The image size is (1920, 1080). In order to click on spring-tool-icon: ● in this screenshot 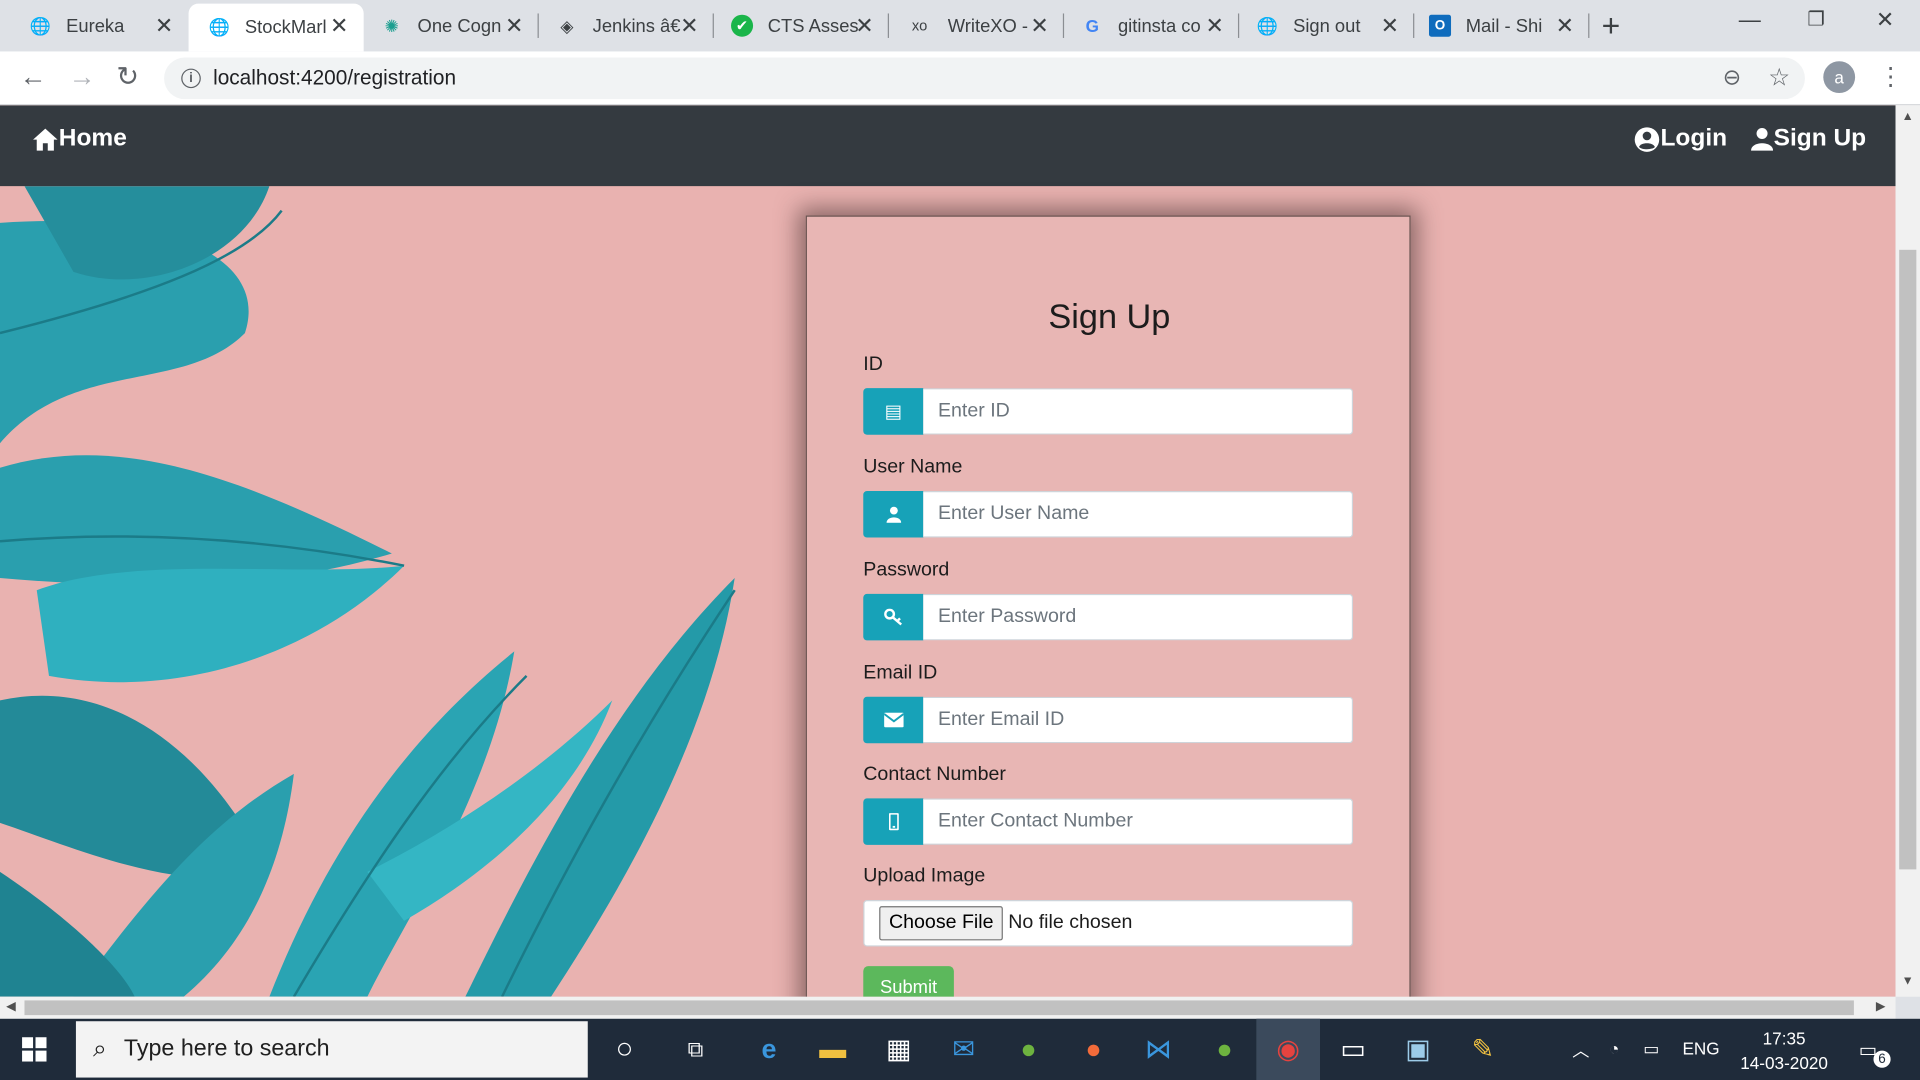, I will do `click(1028, 1049)`.